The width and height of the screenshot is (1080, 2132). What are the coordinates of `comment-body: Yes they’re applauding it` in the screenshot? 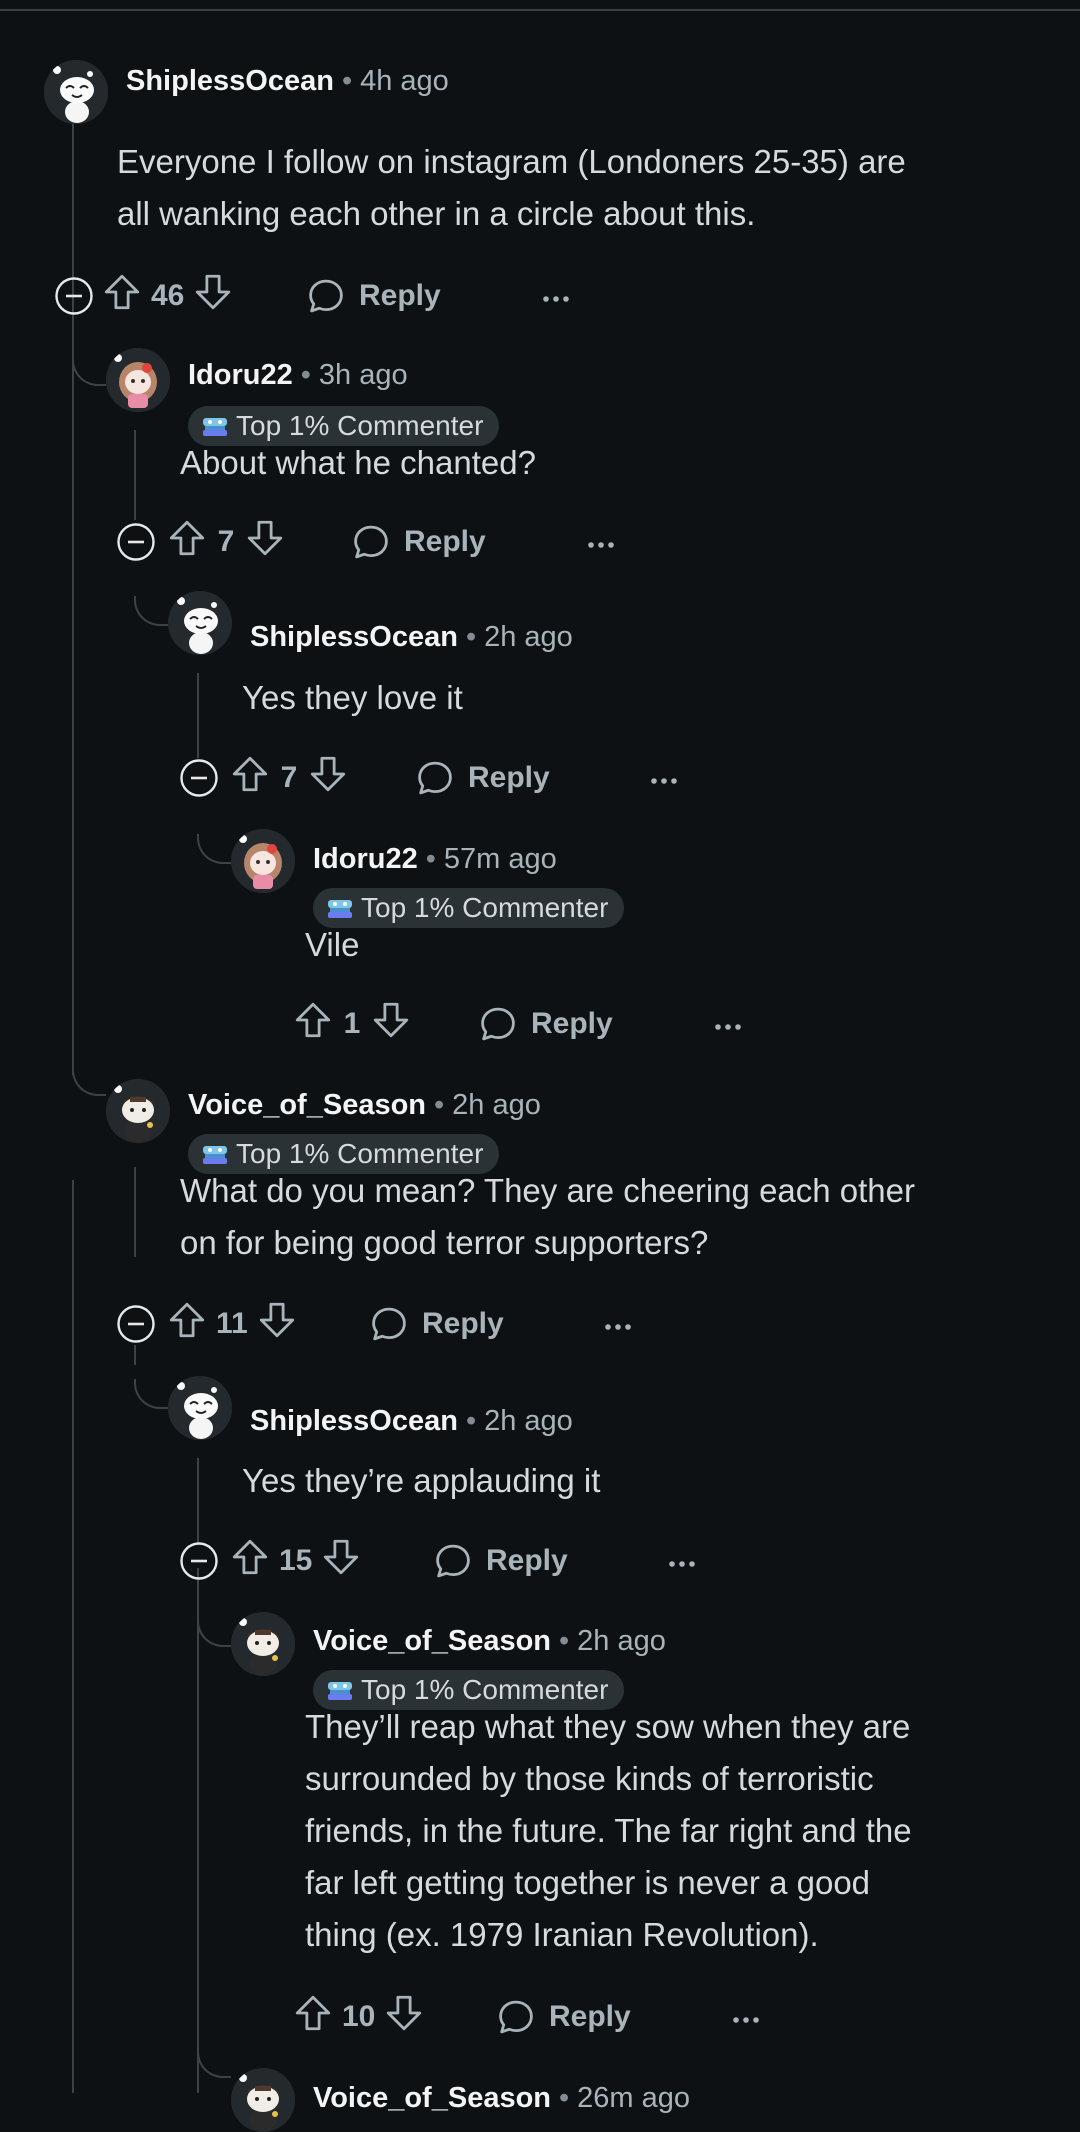 It's located at (421, 1481).